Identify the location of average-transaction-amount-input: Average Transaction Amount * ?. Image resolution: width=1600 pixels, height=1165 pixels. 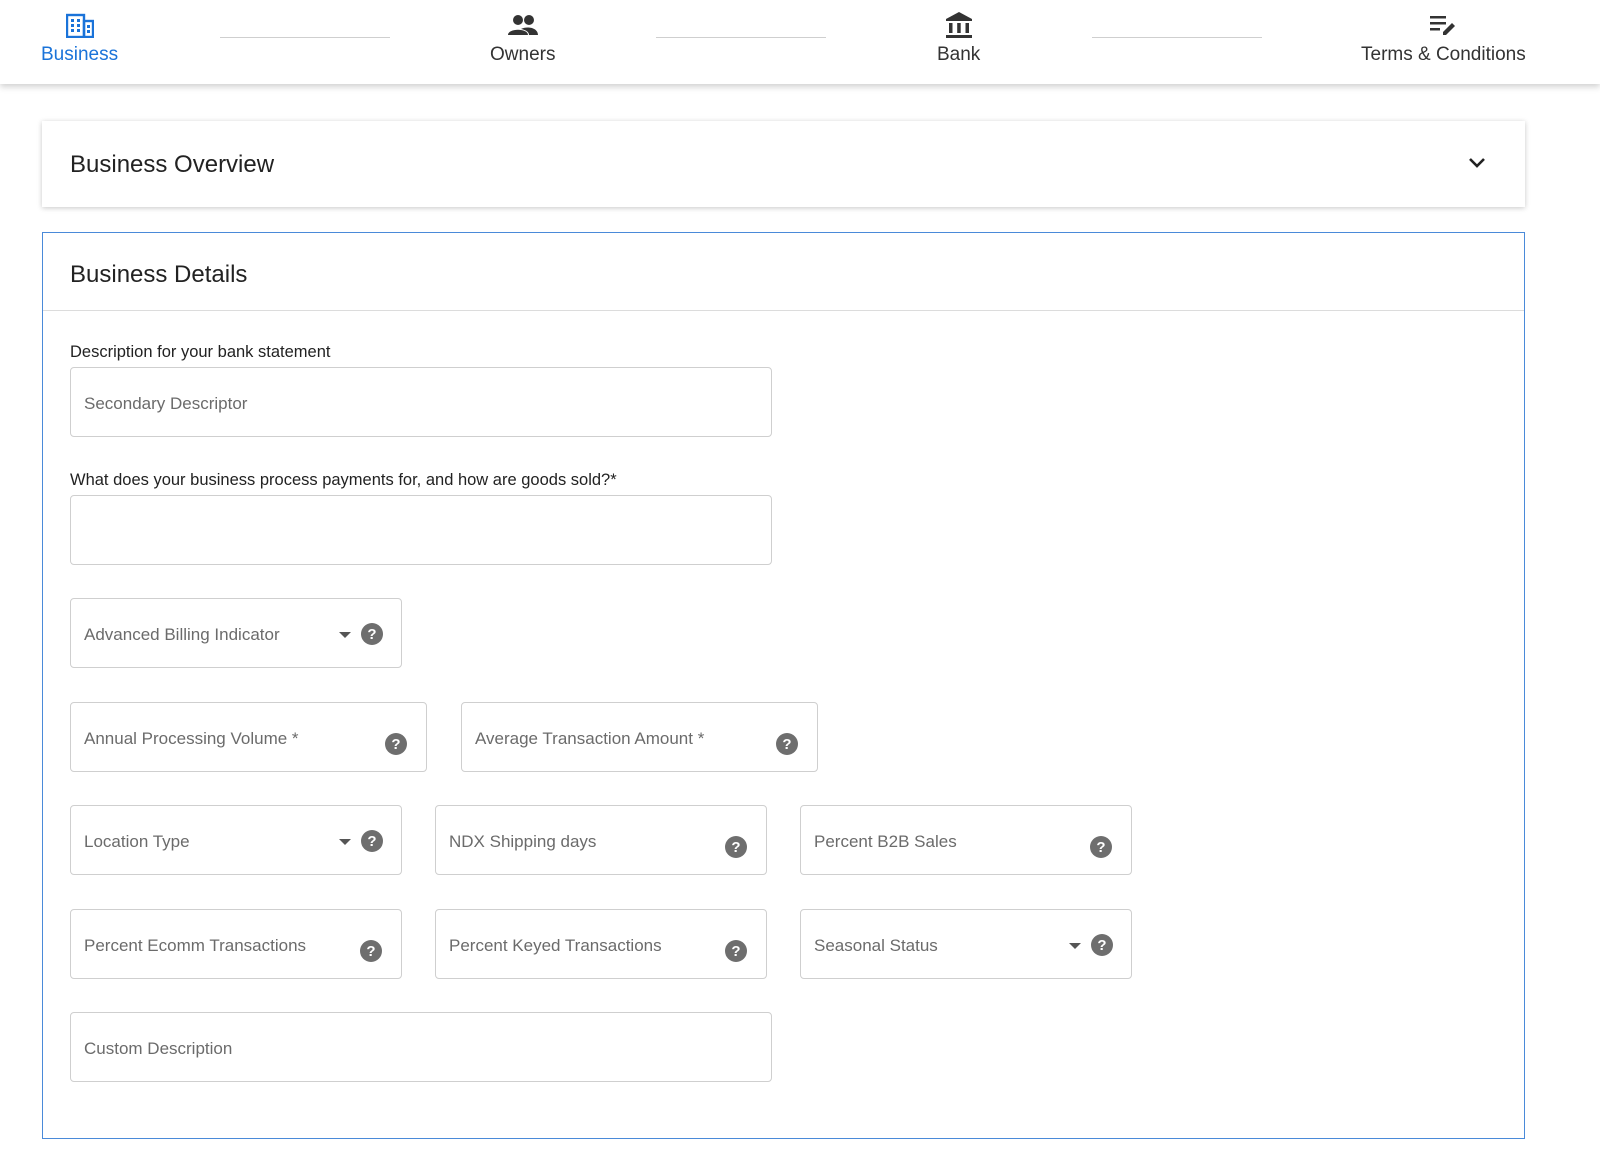
(639, 737).